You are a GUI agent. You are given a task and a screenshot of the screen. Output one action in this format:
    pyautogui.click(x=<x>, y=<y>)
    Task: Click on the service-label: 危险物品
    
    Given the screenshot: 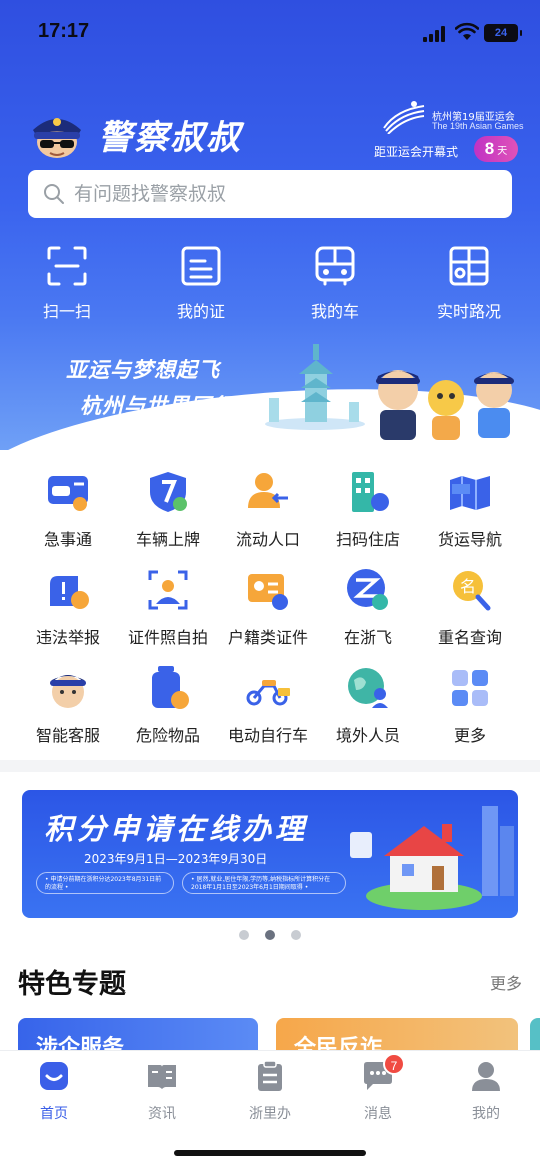 What is the action you would take?
    pyautogui.click(x=167, y=735)
    